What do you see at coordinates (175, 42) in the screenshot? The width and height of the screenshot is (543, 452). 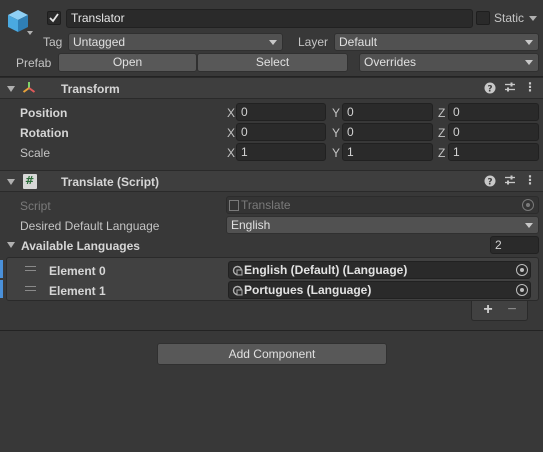 I see `tag-dropdown: Untagged` at bounding box center [175, 42].